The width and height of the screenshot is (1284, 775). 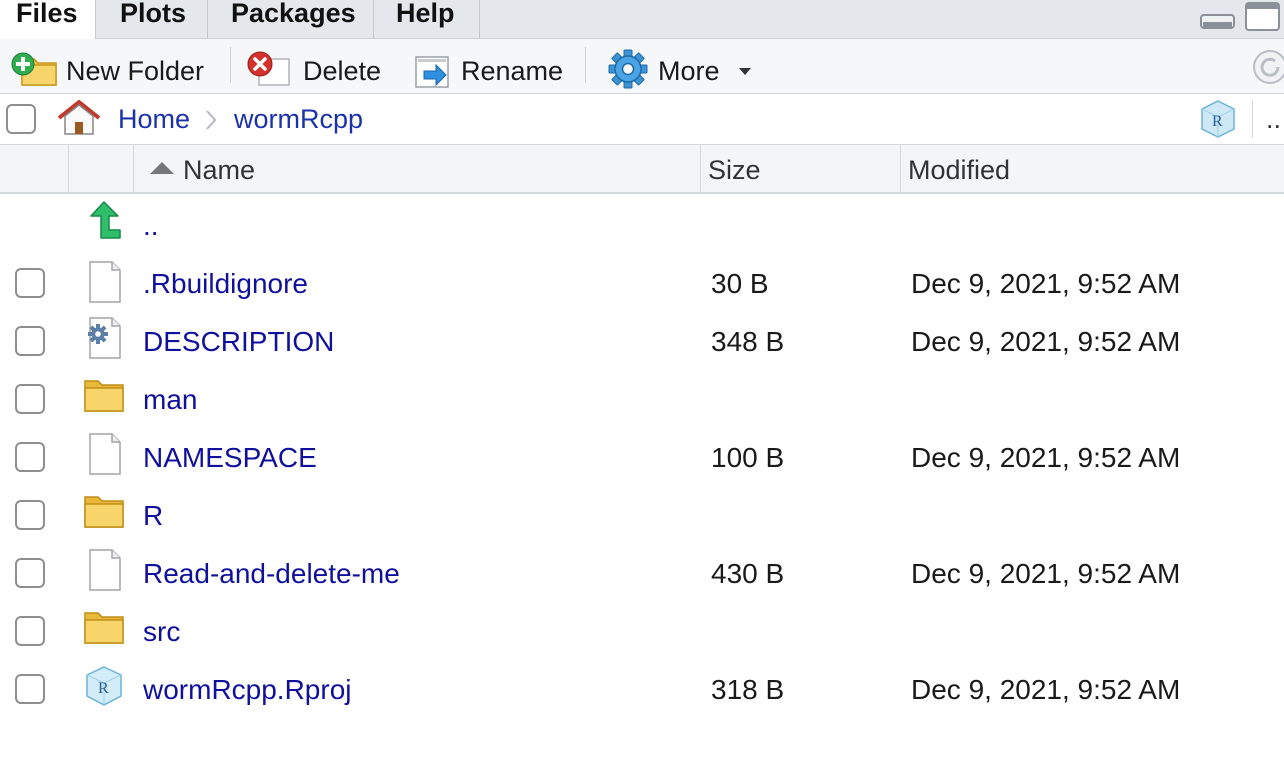 What do you see at coordinates (628, 69) in the screenshot?
I see `gear-icon` at bounding box center [628, 69].